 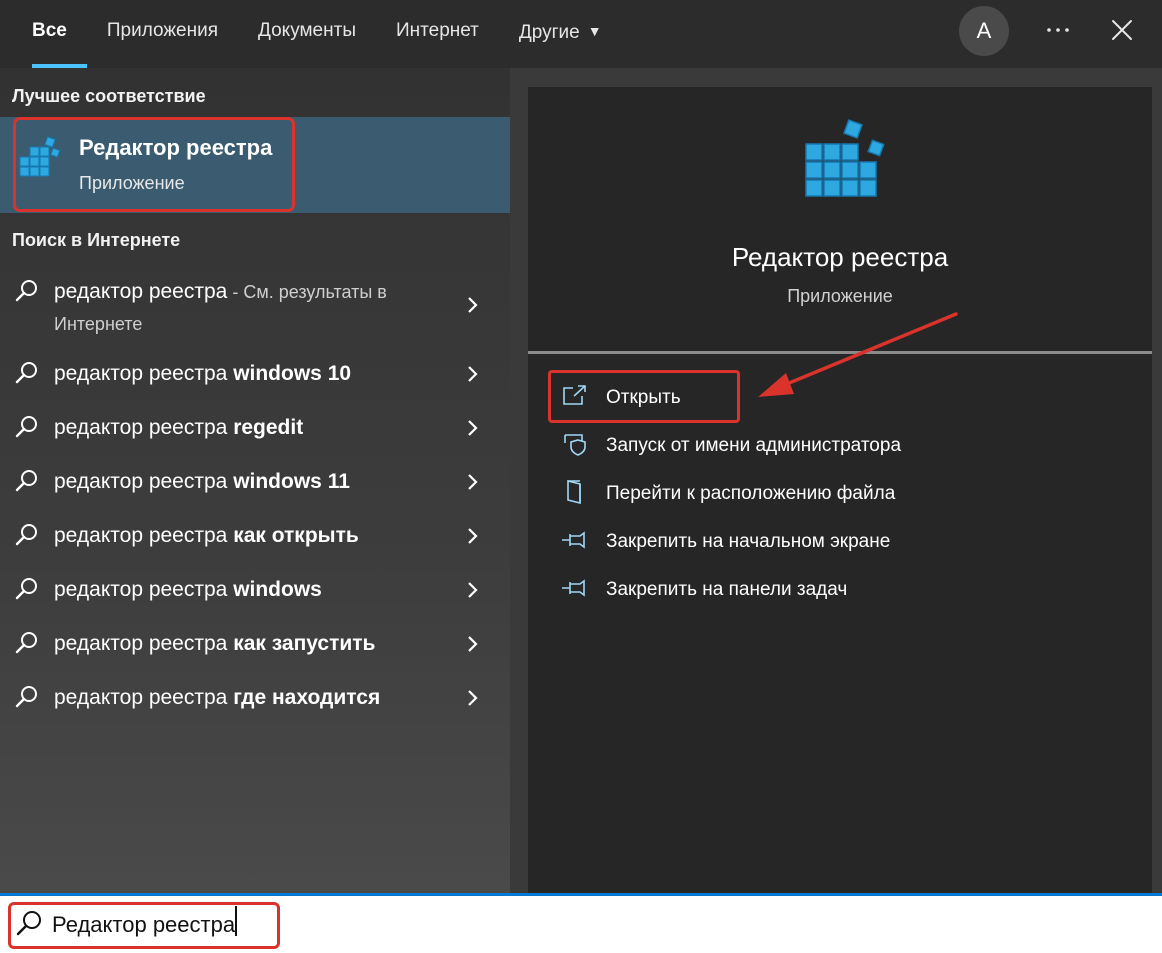 I want to click on web-suggestion-text: редактор реестра windows, so click(x=239, y=590).